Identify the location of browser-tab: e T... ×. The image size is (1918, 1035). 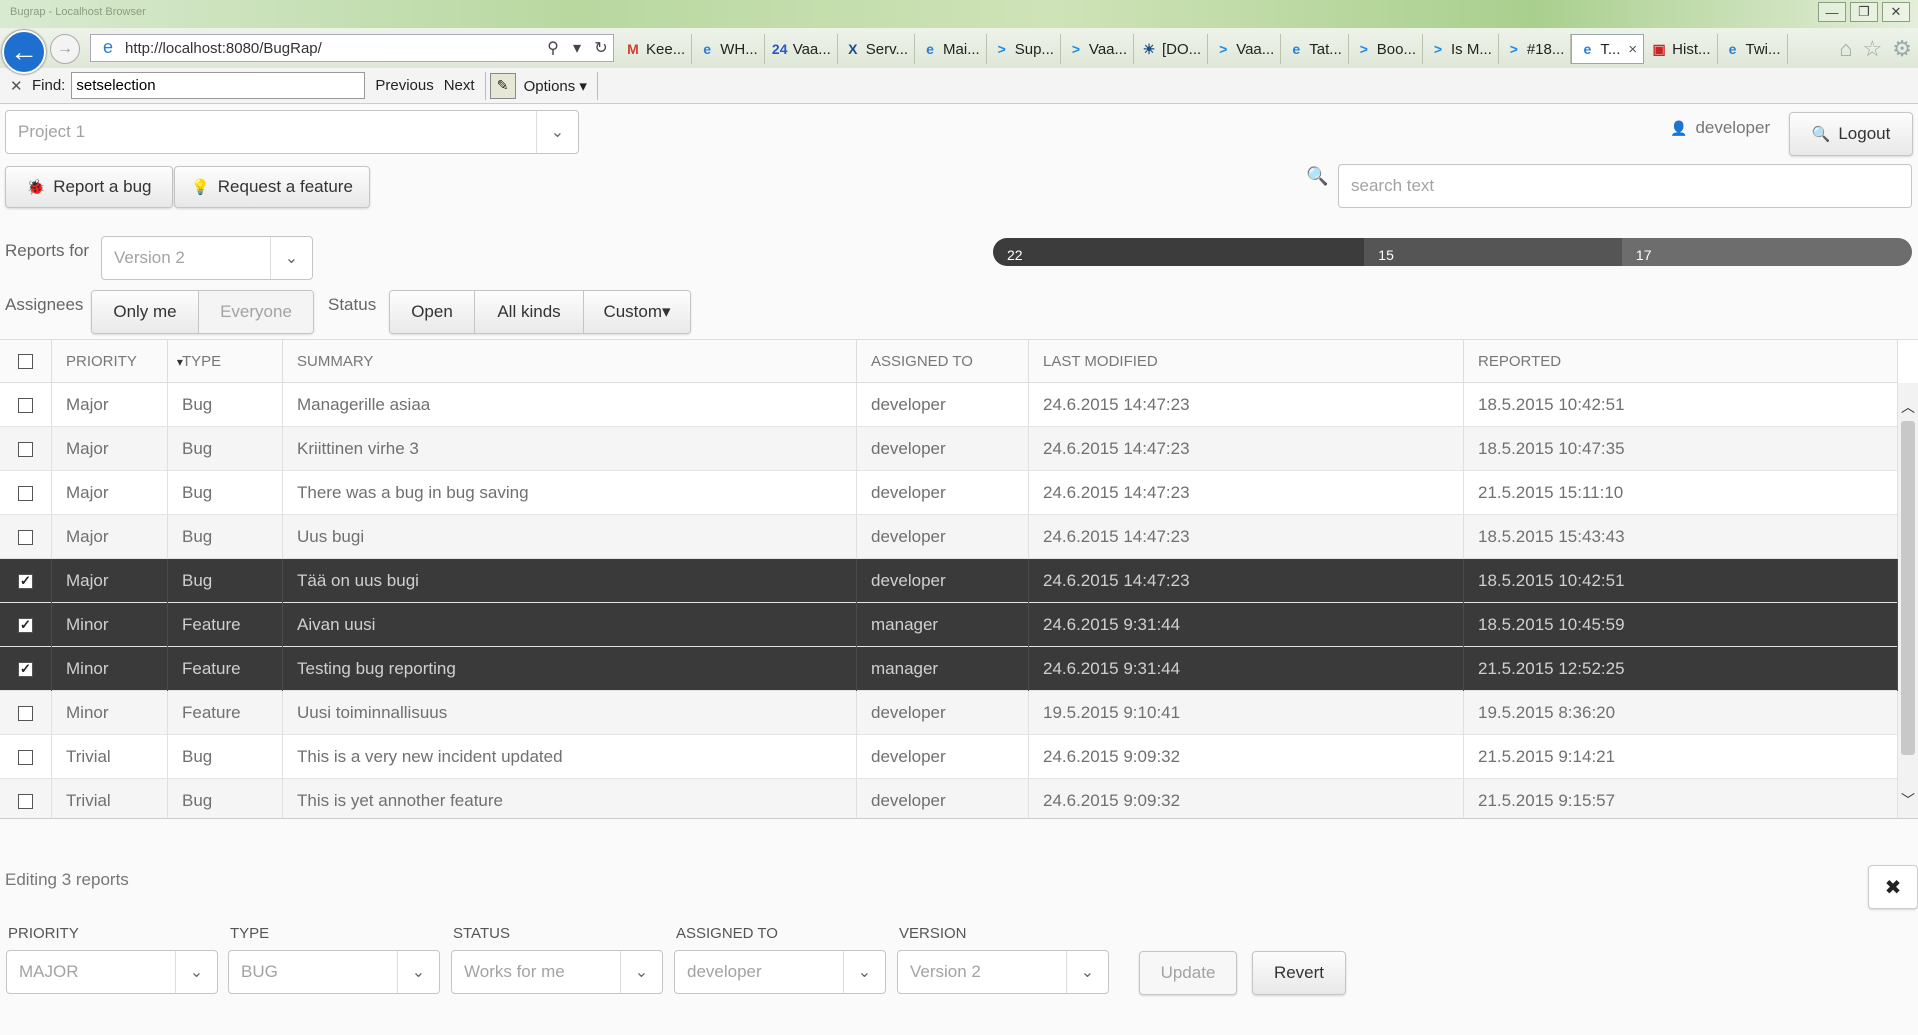
(1608, 49).